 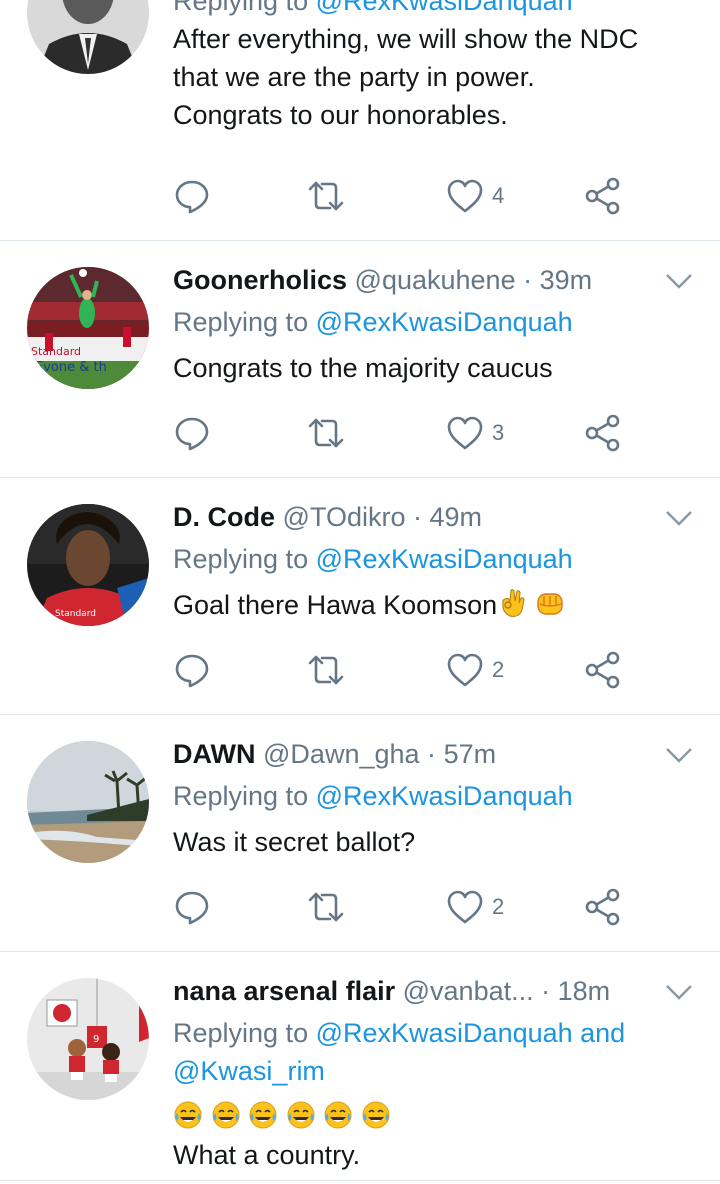 What do you see at coordinates (435, 280) in the screenshot?
I see `user-handle: @quakuhene` at bounding box center [435, 280].